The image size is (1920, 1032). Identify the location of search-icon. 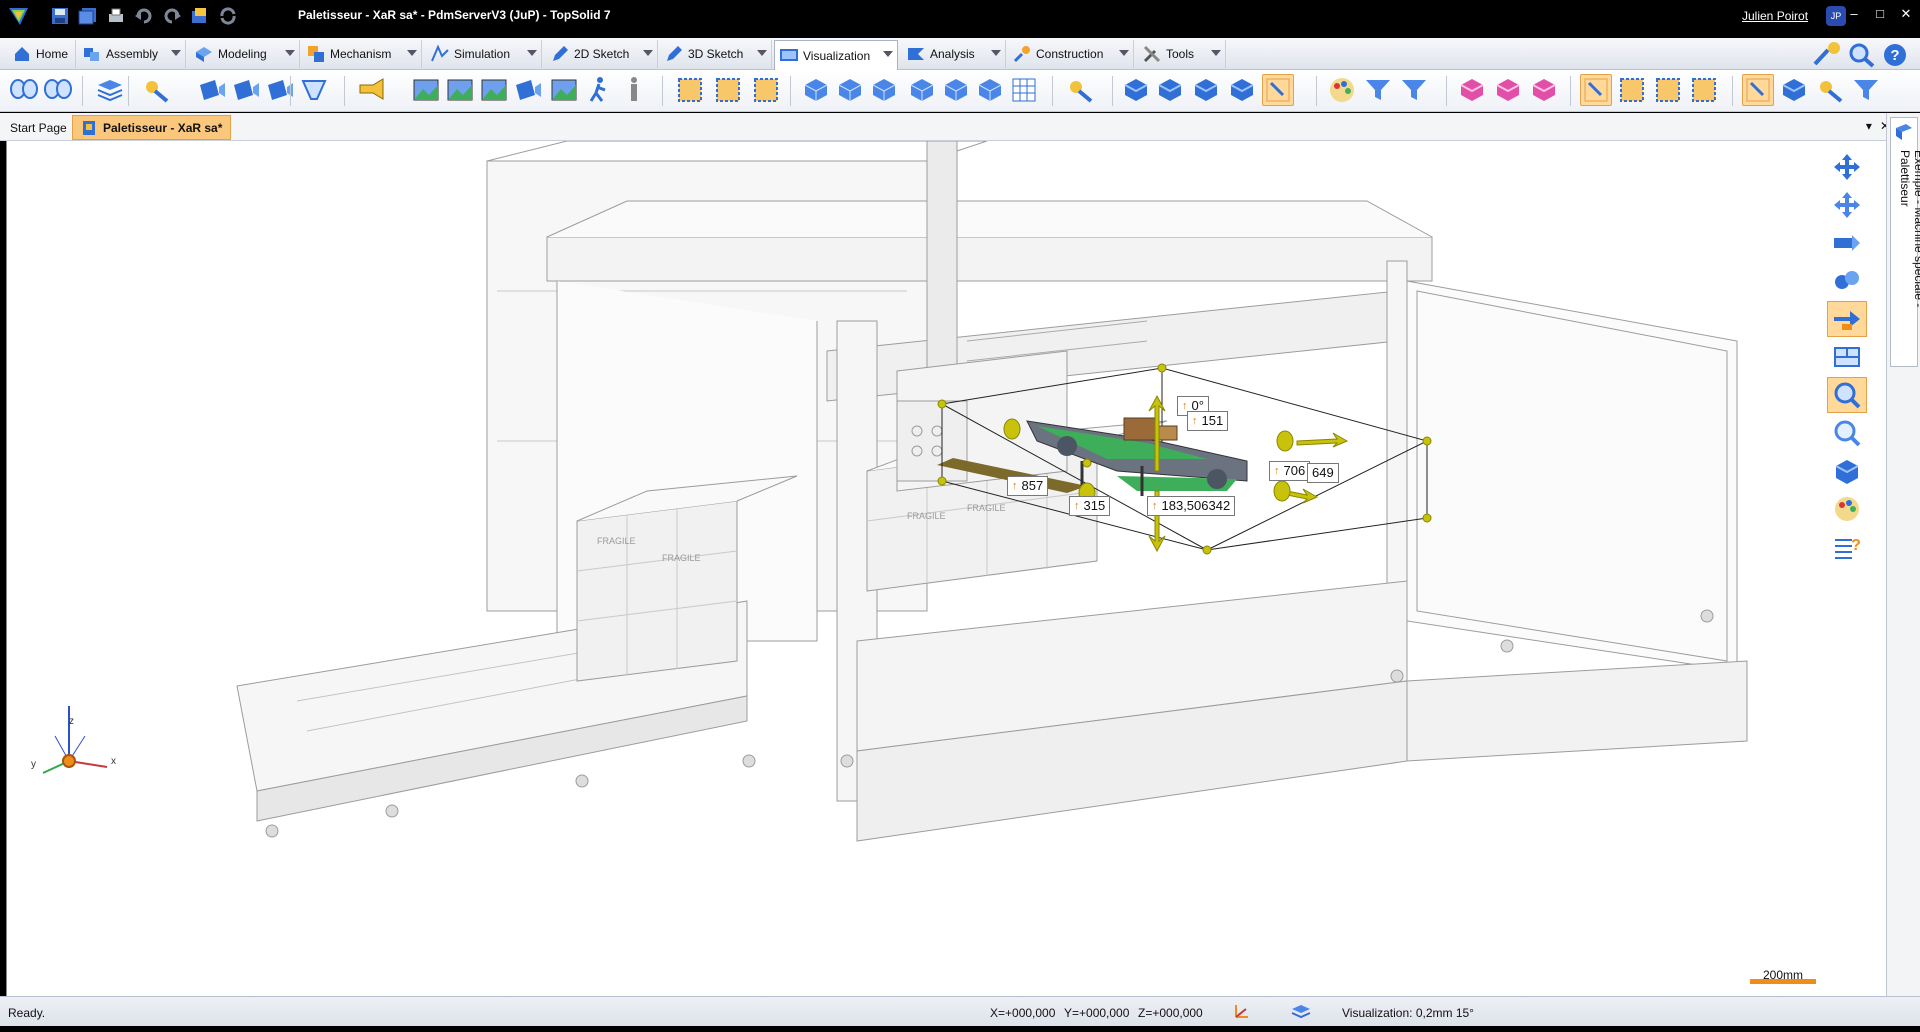
(1862, 56).